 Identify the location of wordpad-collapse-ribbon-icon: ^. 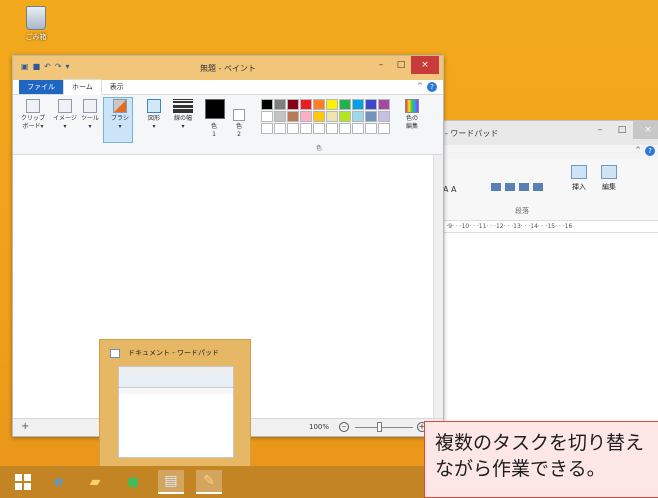
(638, 150).